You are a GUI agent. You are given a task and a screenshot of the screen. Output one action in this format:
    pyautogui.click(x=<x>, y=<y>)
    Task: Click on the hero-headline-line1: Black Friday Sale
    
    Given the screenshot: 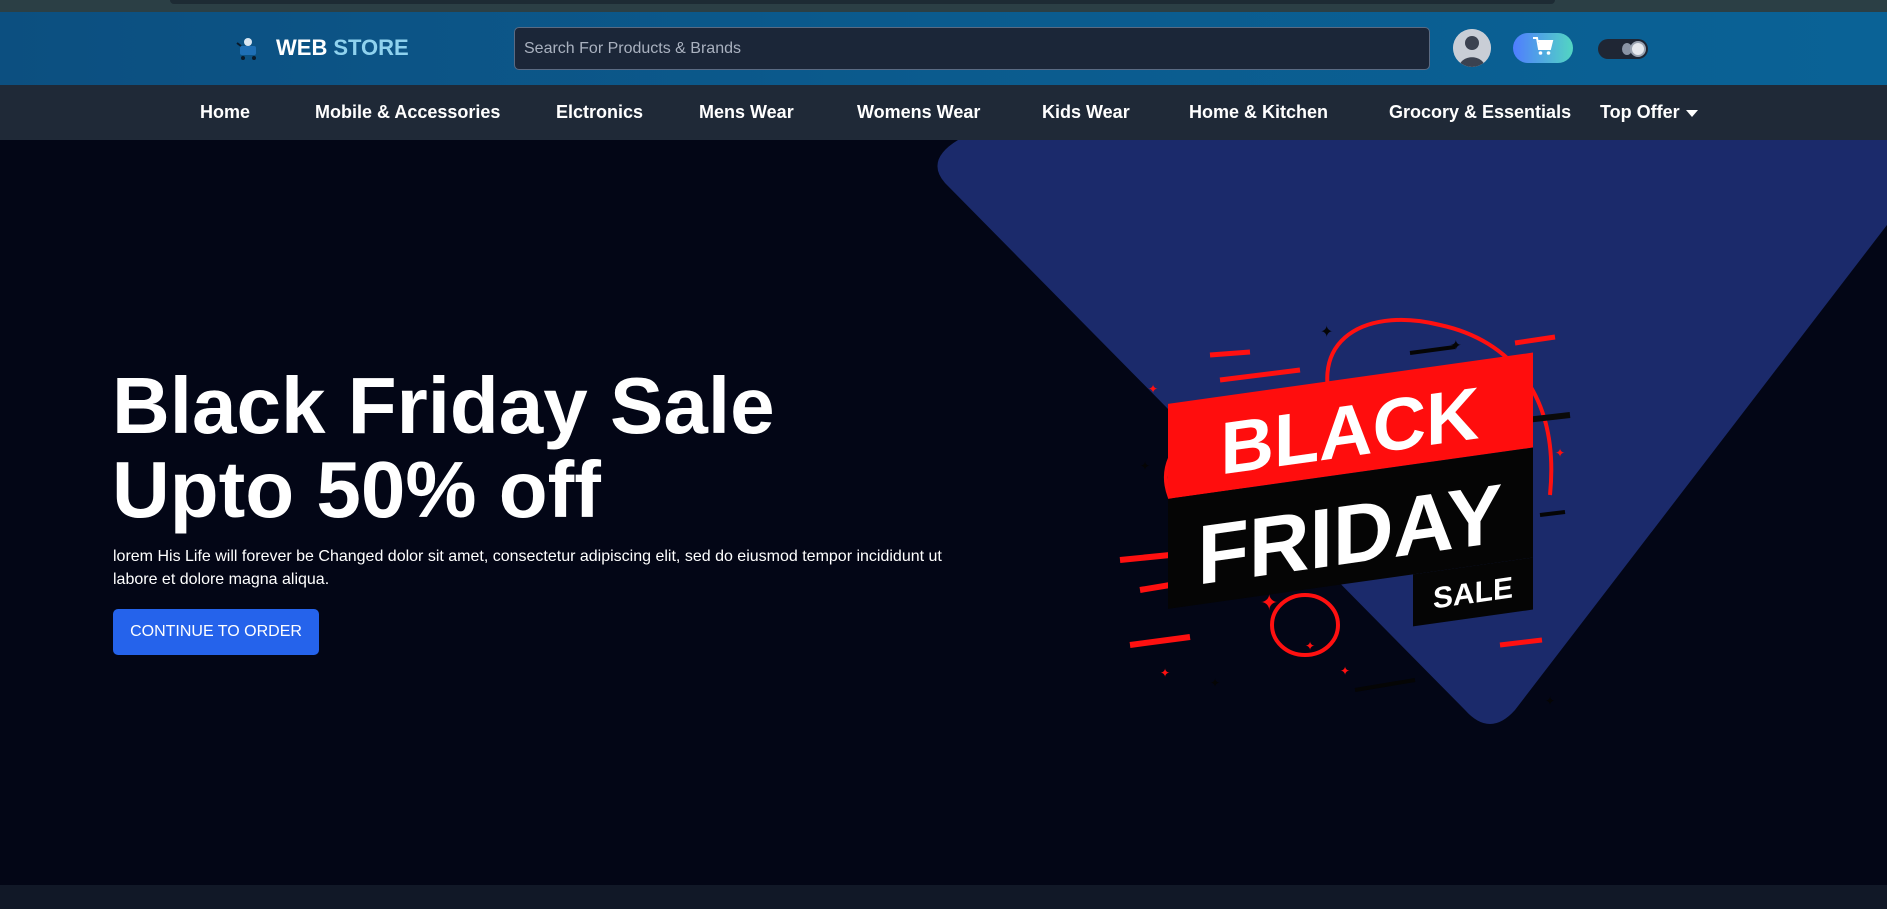 What is the action you would take?
    pyautogui.click(x=443, y=405)
    